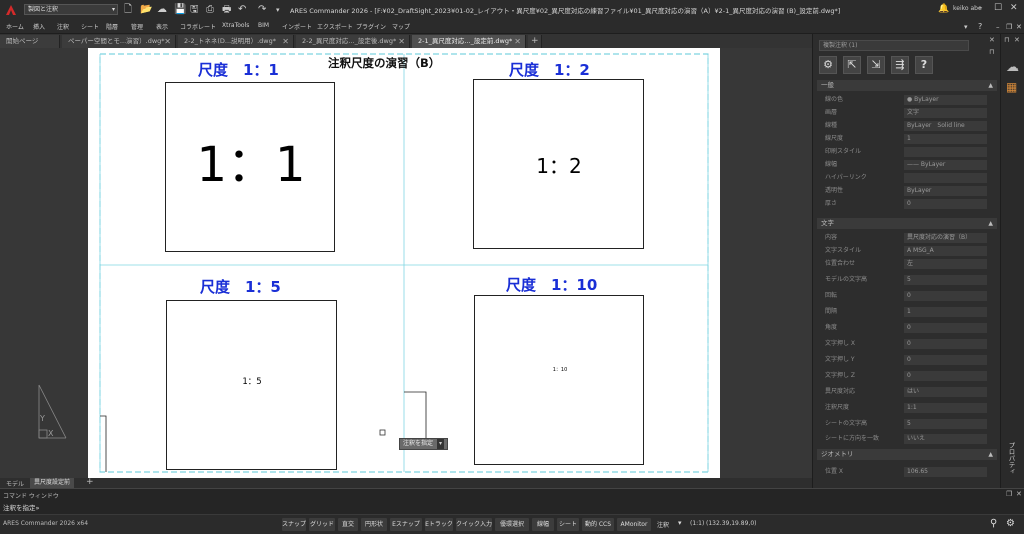 The image size is (1024, 534). Describe the element at coordinates (278, 10) in the screenshot. I see `quick-access-menu-icon: ▾` at that location.